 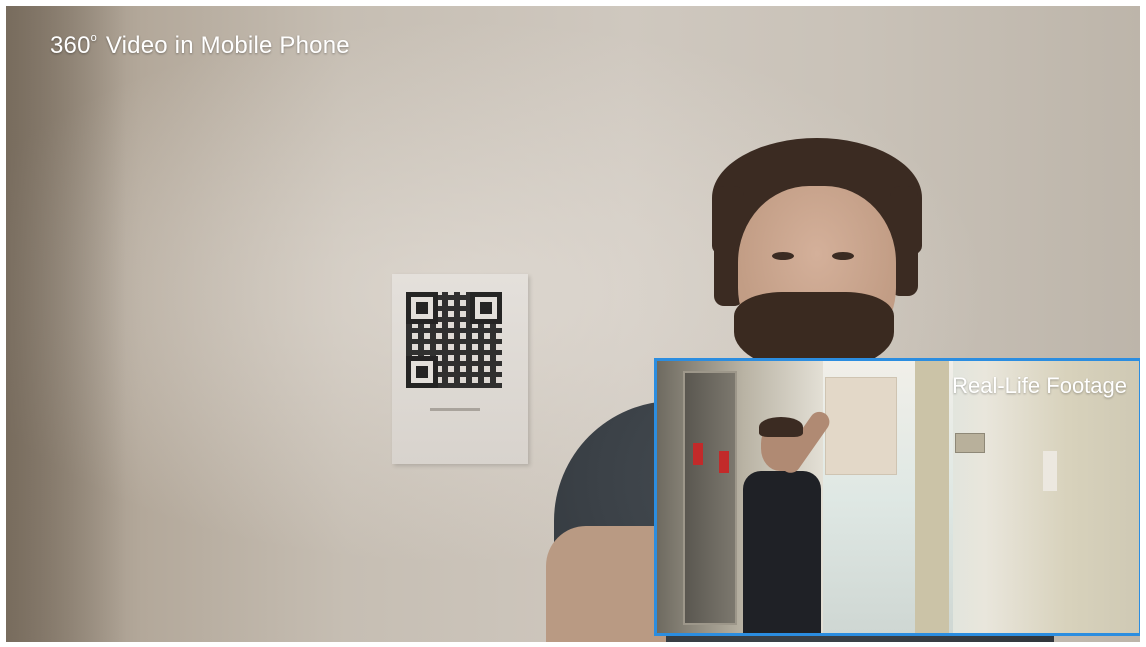 What do you see at coordinates (70, 45) in the screenshot?
I see `title-number: 360` at bounding box center [70, 45].